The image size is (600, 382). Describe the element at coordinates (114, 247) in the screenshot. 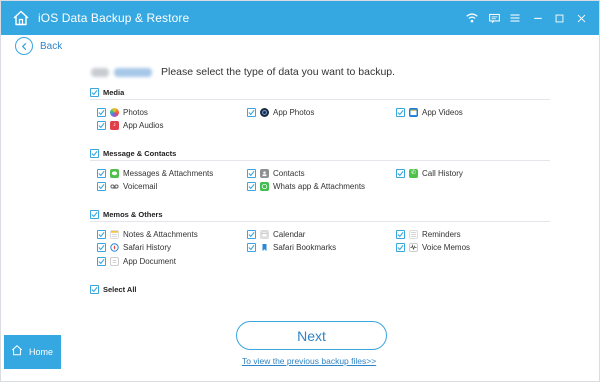

I see `safari-history-icon` at that location.